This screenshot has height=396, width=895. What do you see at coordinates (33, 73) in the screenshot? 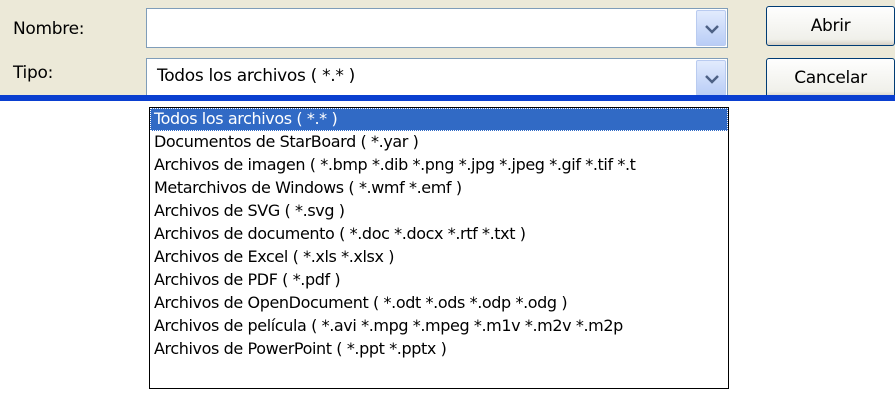
I see `type-label: Tipo:` at bounding box center [33, 73].